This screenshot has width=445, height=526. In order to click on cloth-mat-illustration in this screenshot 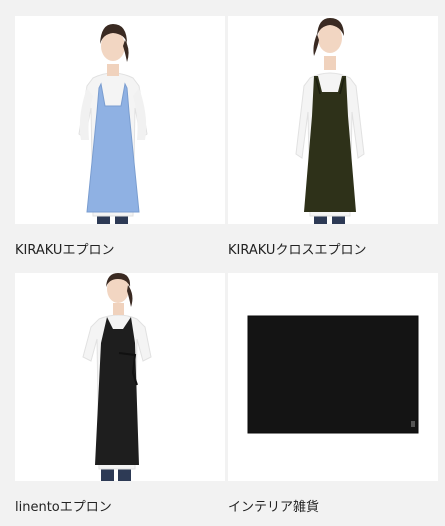, I will do `click(333, 374)`.